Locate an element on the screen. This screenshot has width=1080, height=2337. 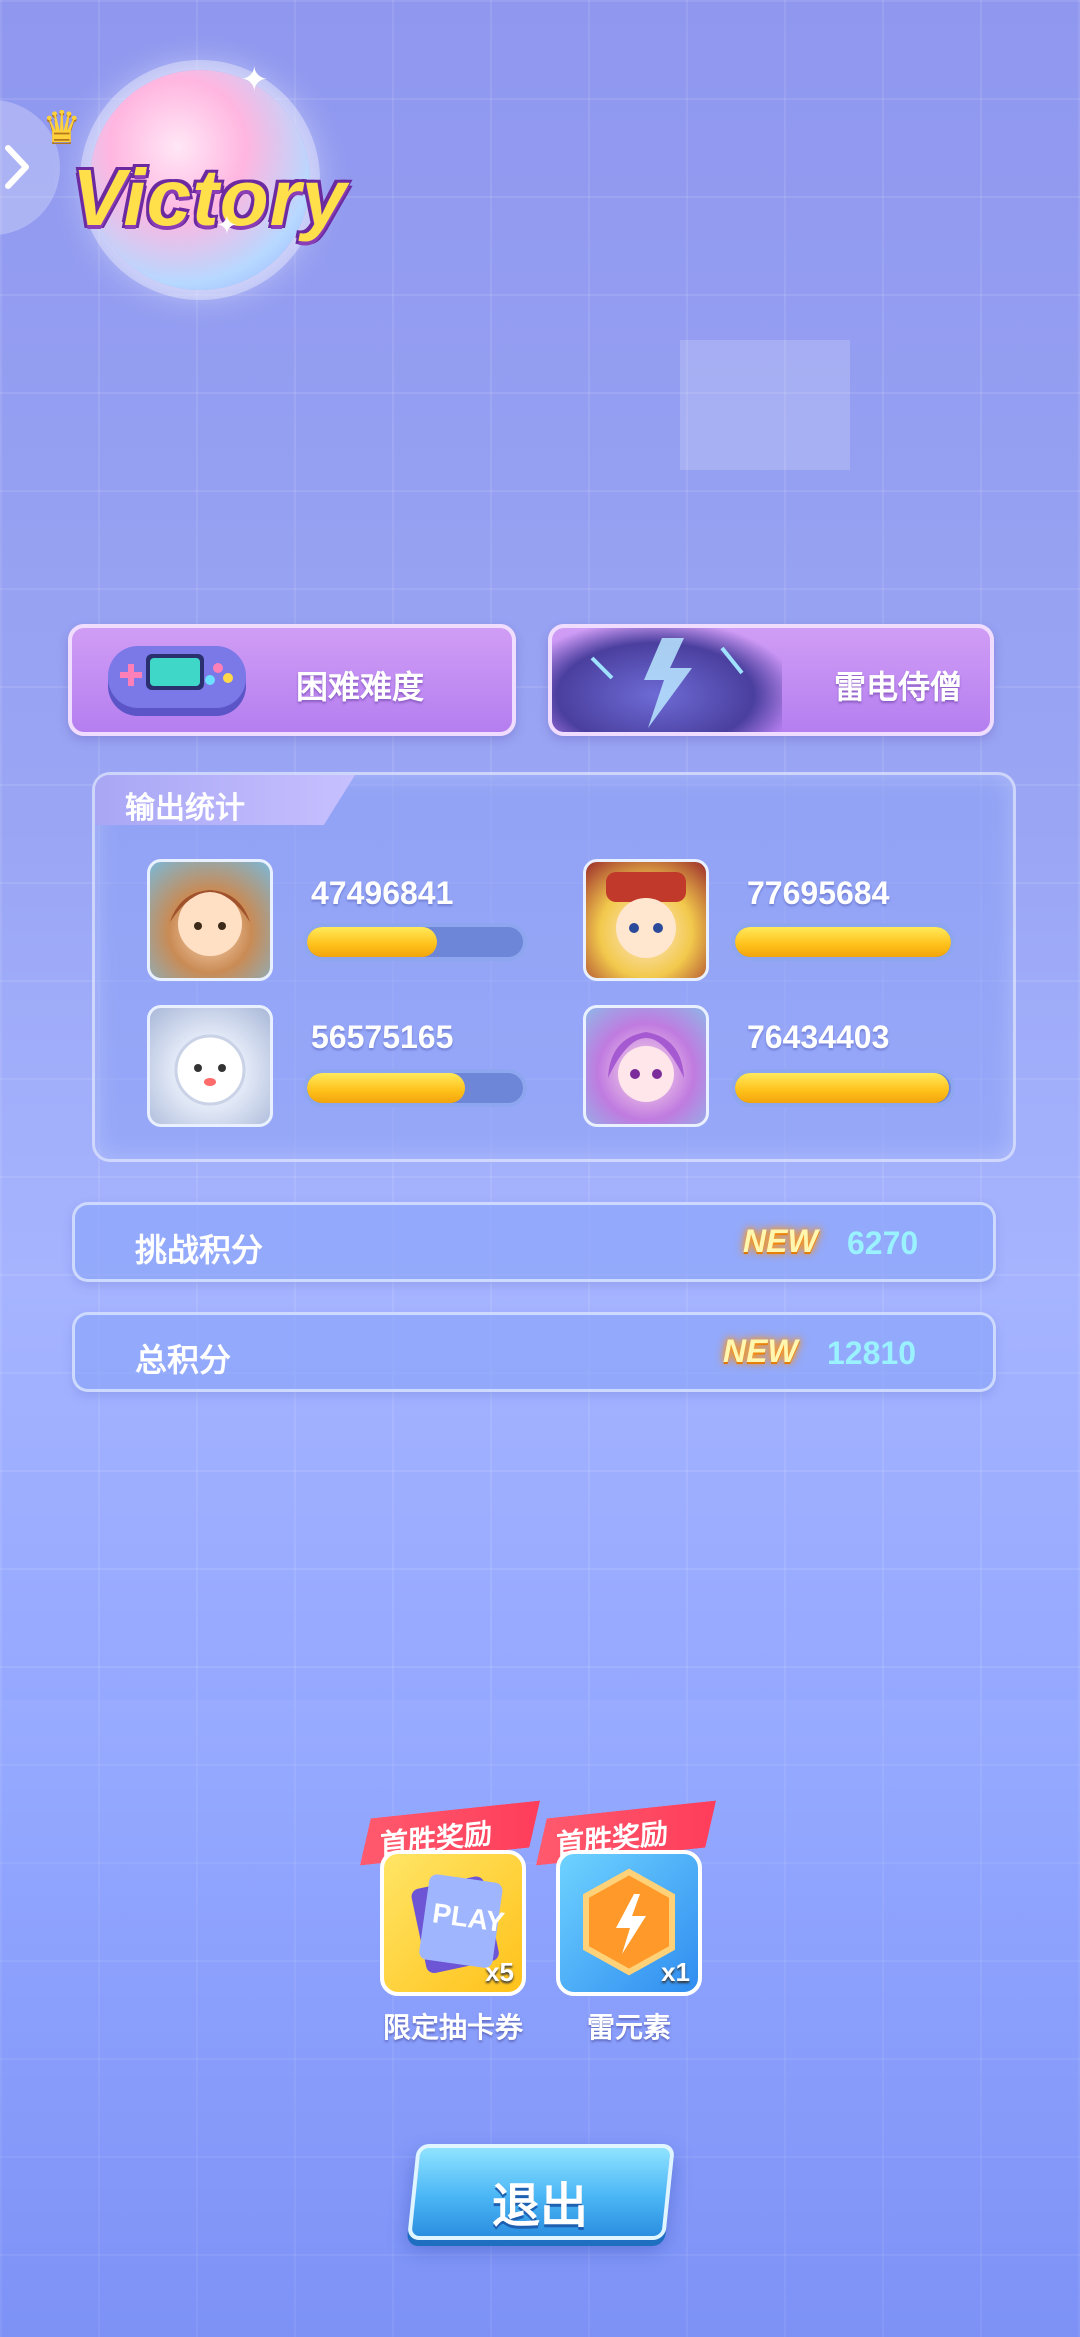
hero-score-4: 76434403 is located at coordinates (818, 1037).